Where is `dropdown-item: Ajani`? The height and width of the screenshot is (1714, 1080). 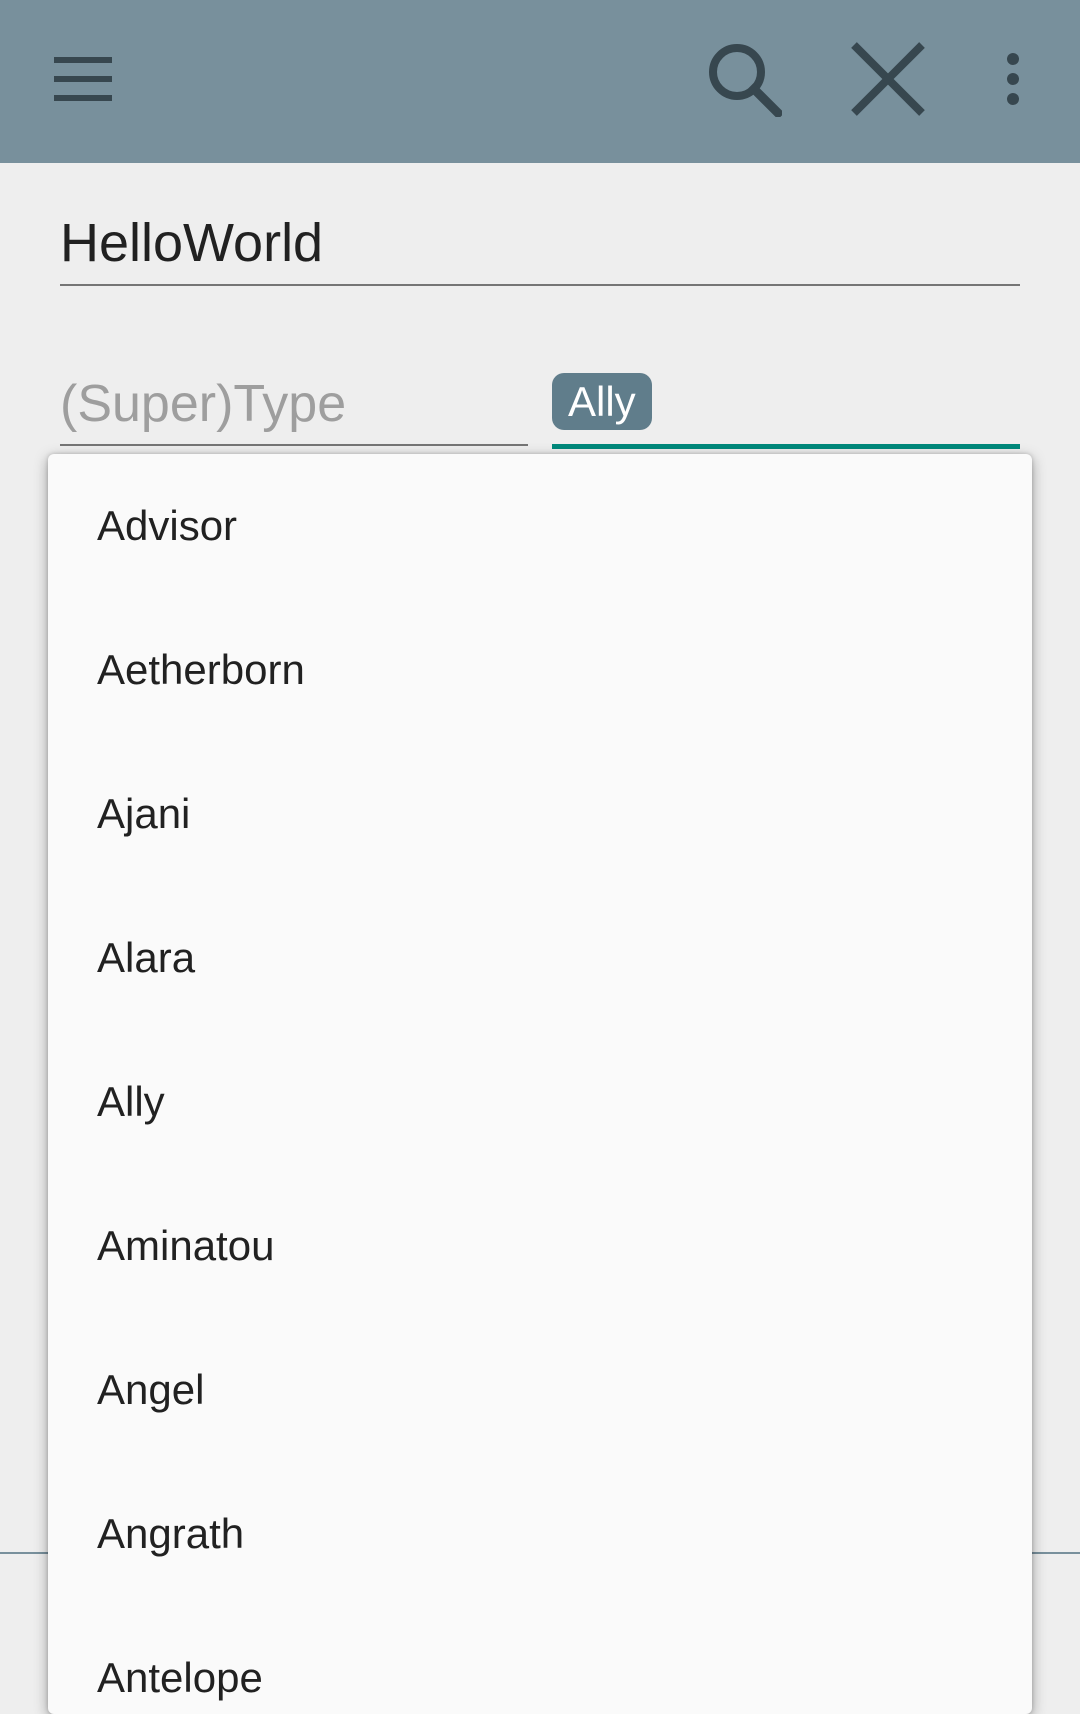 dropdown-item: Ajani is located at coordinates (540, 814).